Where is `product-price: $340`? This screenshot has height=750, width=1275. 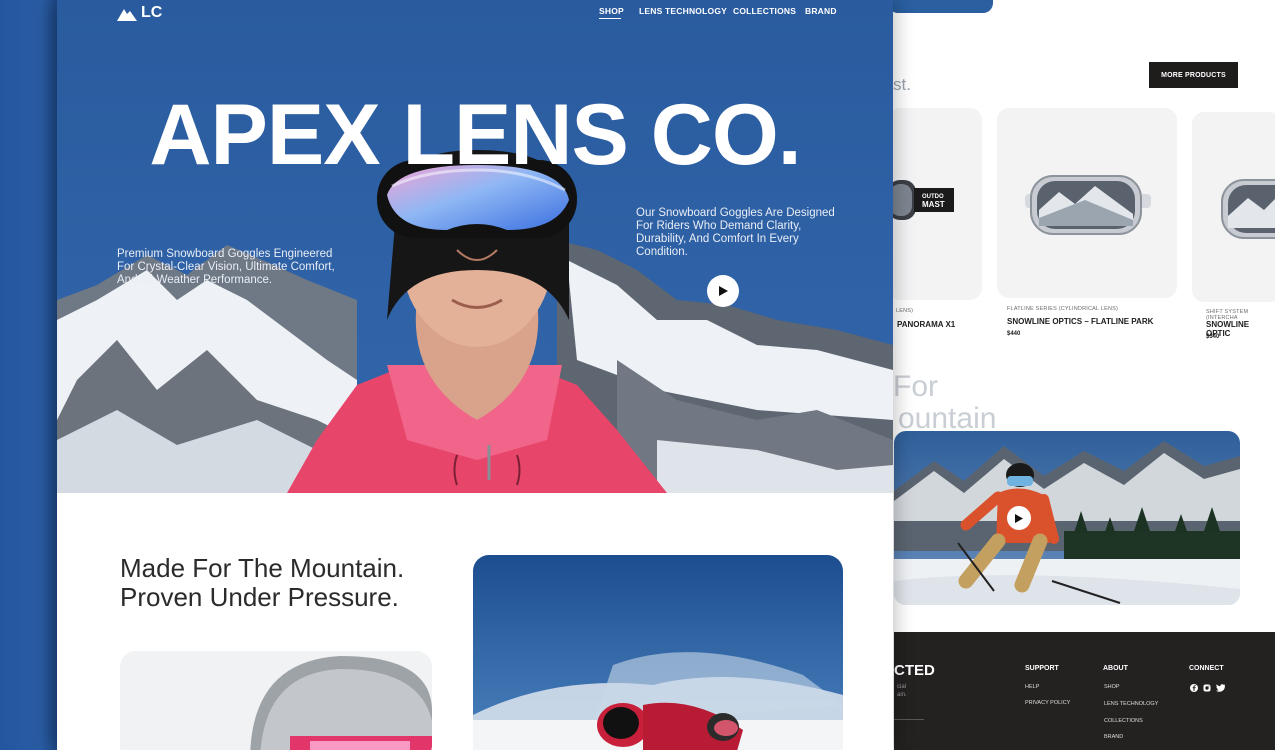 product-price: $340 is located at coordinates (1213, 337).